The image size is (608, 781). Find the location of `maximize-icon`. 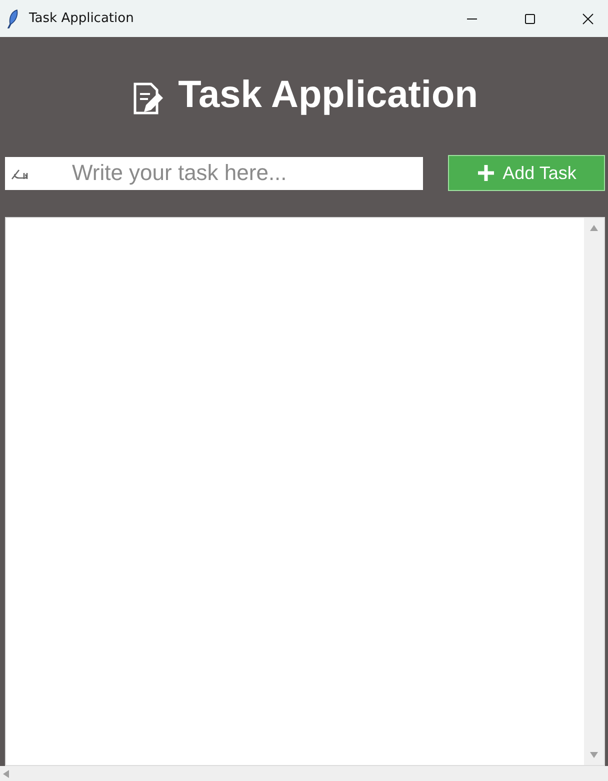

maximize-icon is located at coordinates (530, 18).